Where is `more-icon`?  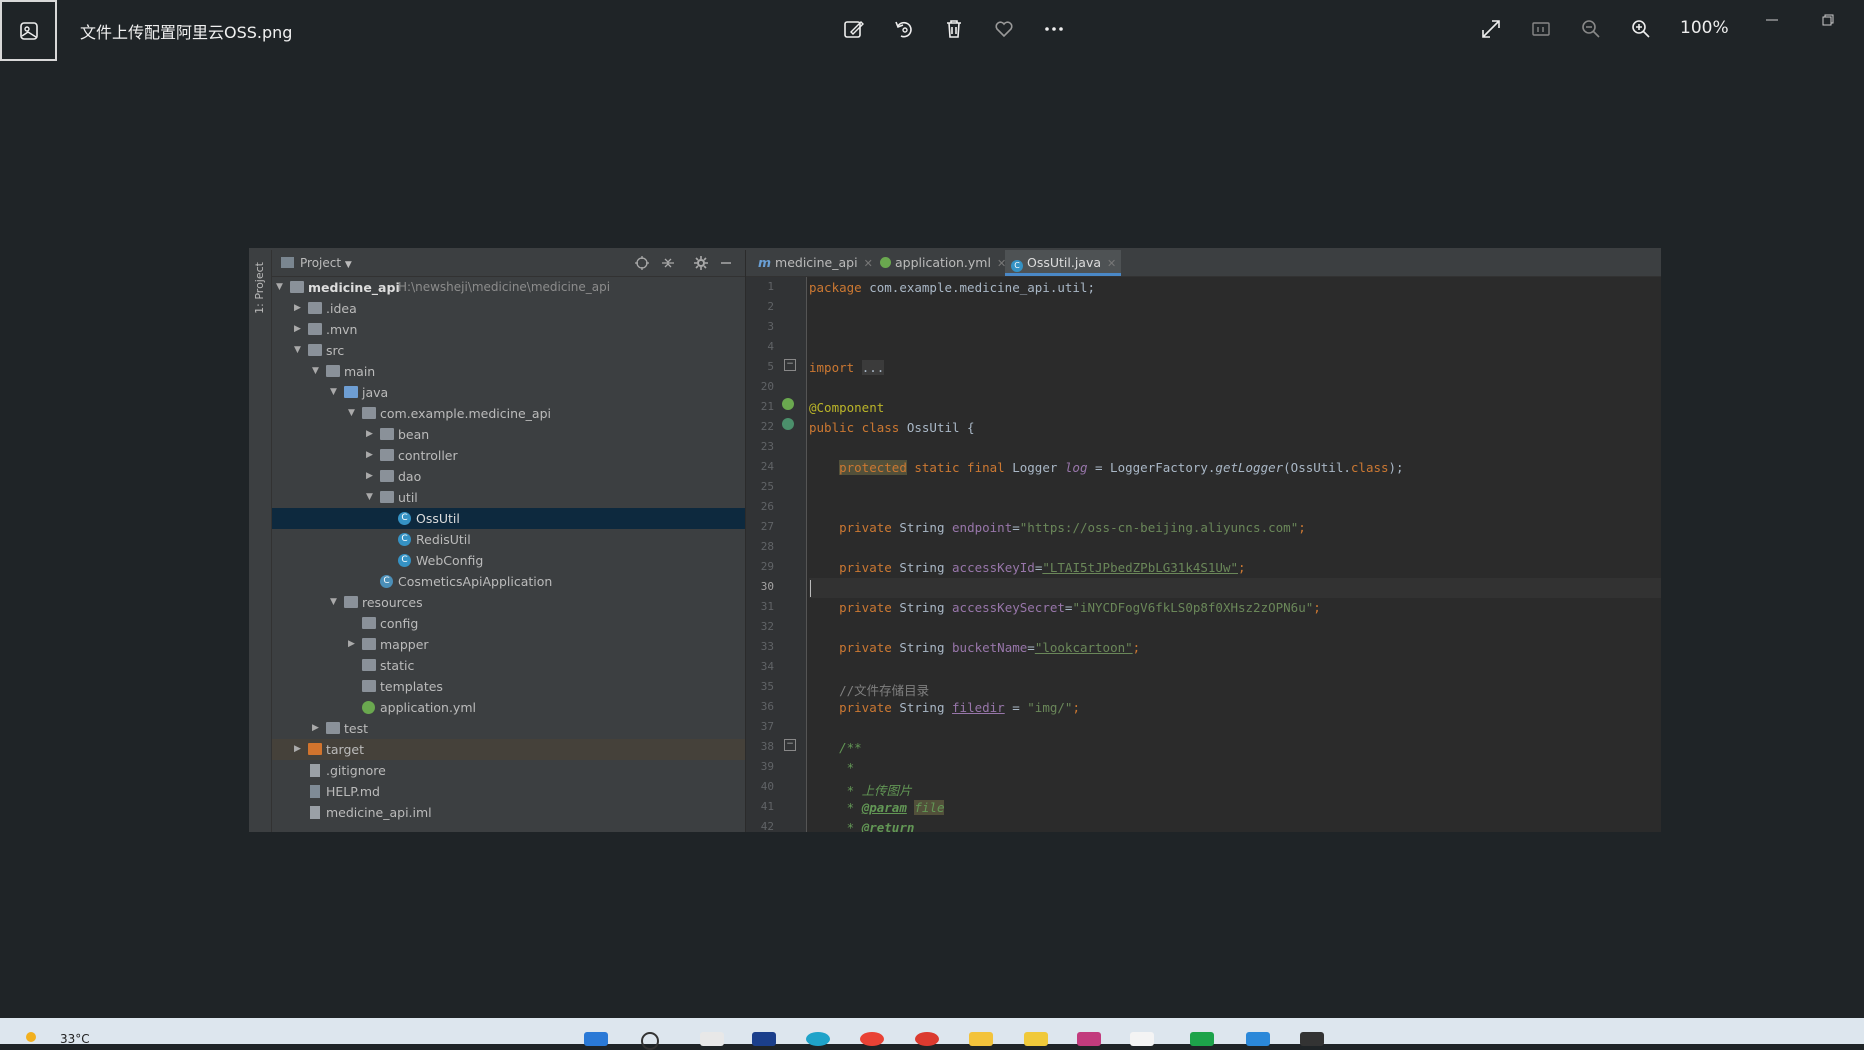 more-icon is located at coordinates (1054, 29).